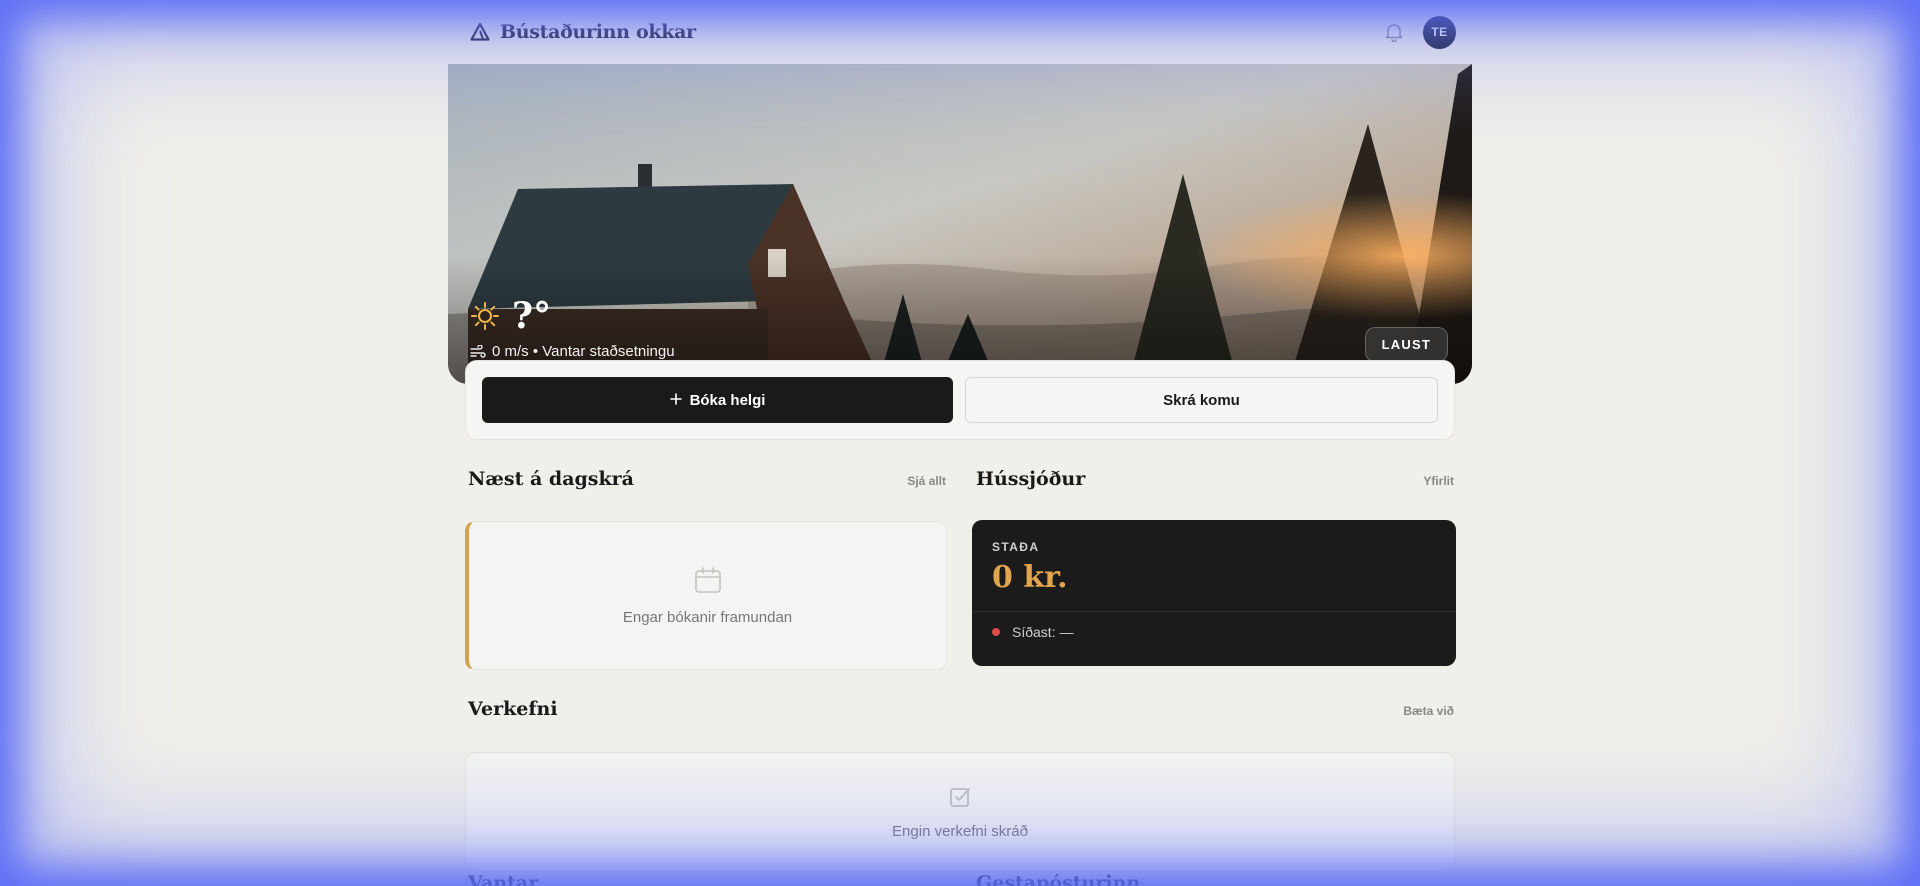 The image size is (1920, 886). What do you see at coordinates (675, 400) in the screenshot?
I see `plus-icon` at bounding box center [675, 400].